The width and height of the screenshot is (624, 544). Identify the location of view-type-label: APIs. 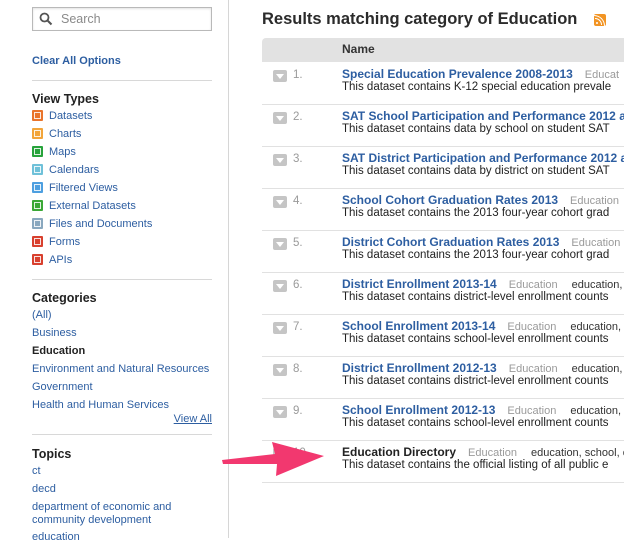
(61, 260).